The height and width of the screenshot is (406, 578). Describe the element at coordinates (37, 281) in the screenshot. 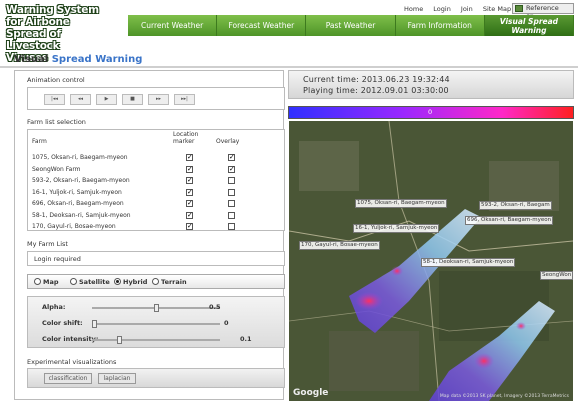

I see `radio-map` at that location.